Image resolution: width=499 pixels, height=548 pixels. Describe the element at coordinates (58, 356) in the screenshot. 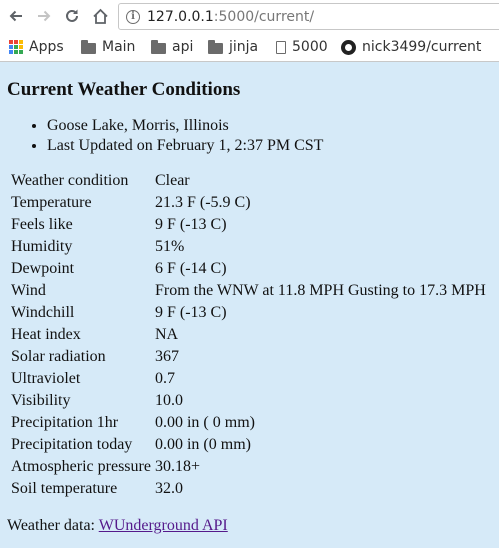

I see `row-label: Solar radiation` at that location.